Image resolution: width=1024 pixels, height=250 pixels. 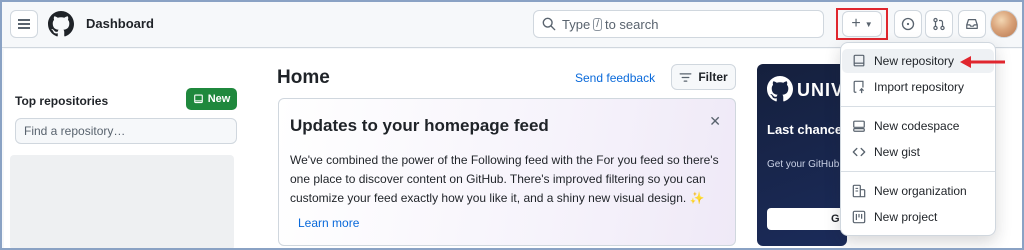 I want to click on menu-item-label: New organization, so click(x=920, y=191).